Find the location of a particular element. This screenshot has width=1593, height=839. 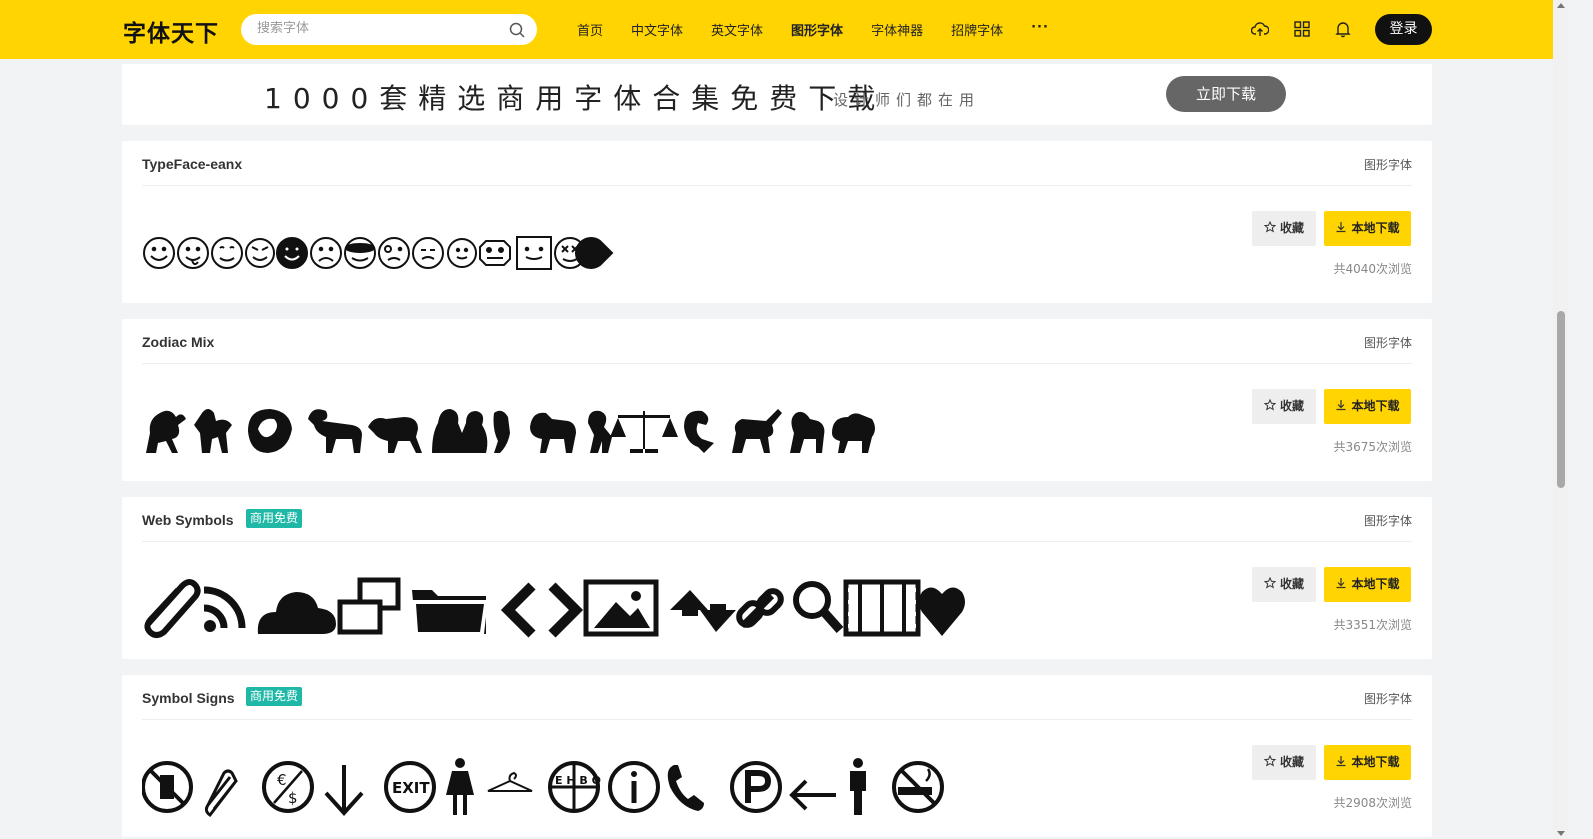

nav-font-tools: 字体神器 is located at coordinates (897, 29).